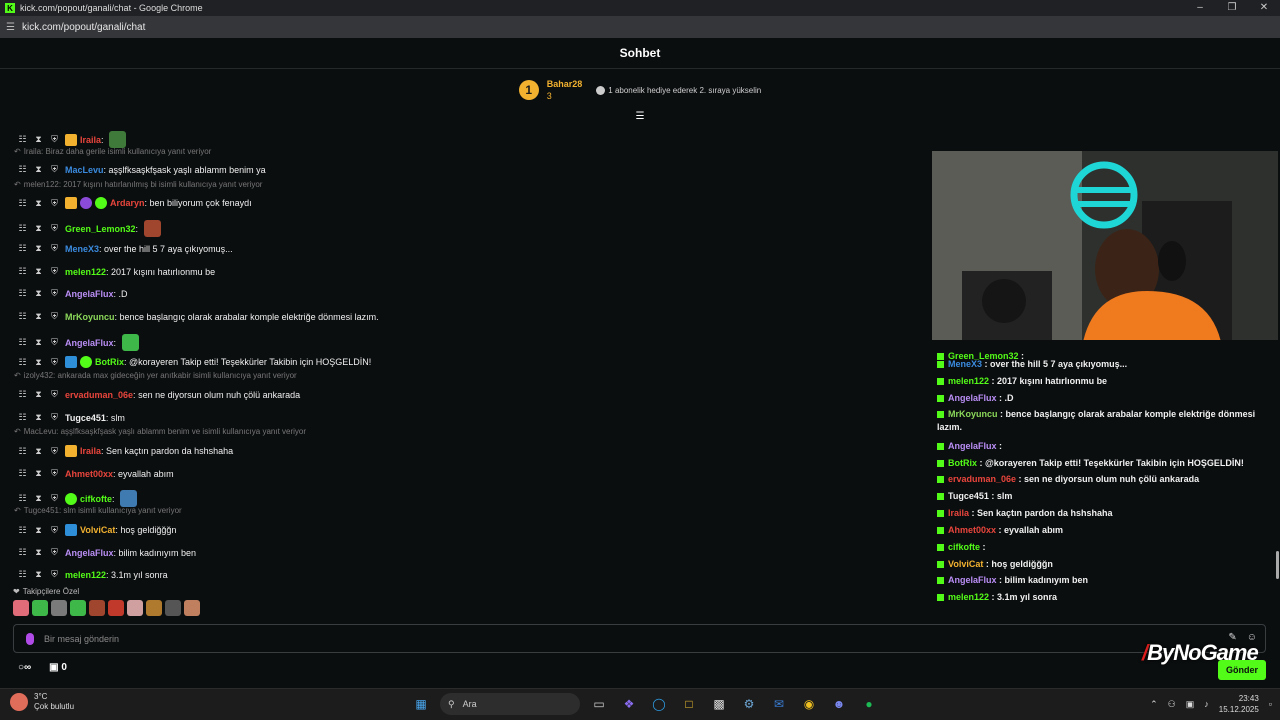  I want to click on chat-username: VolviCat, so click(97, 530).